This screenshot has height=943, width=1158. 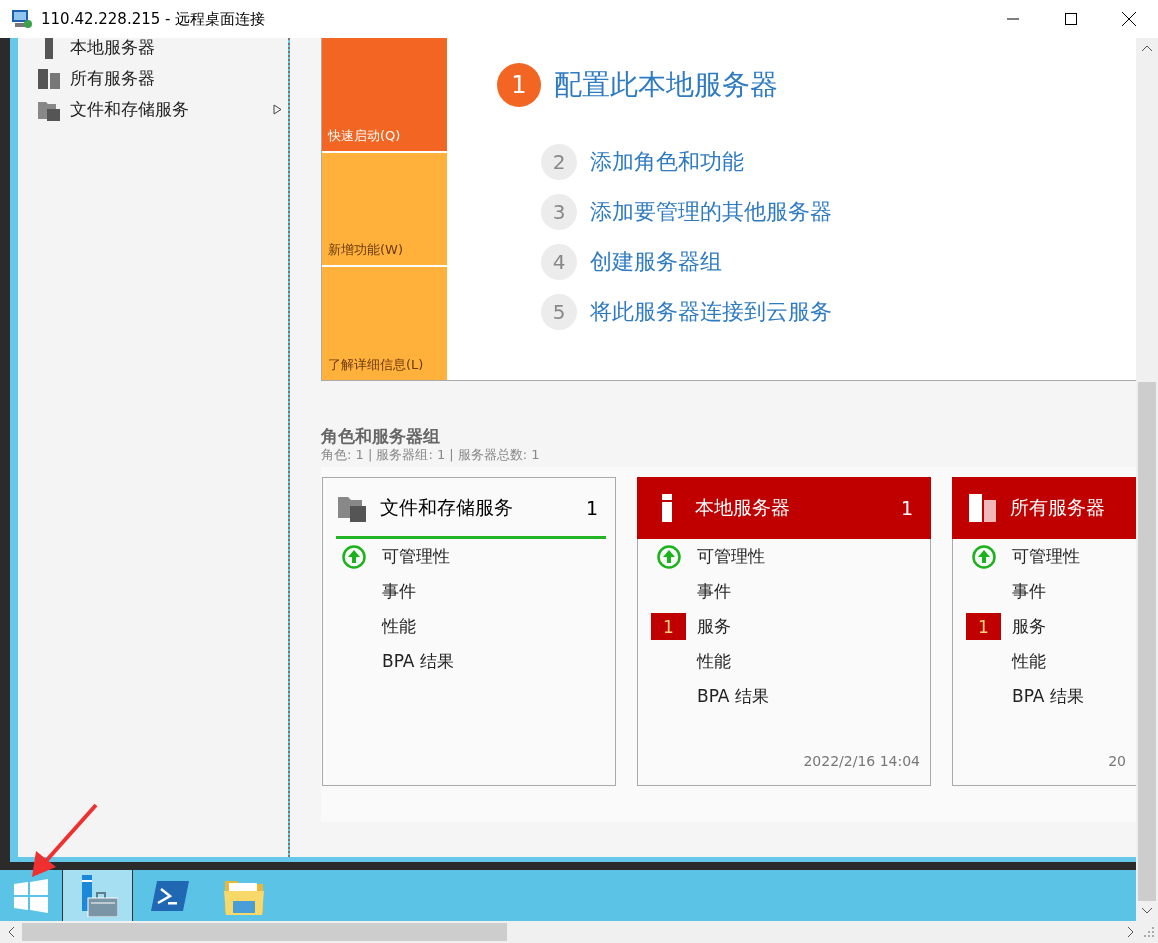 I want to click on chevron-up-icon, so click(x=1147, y=47).